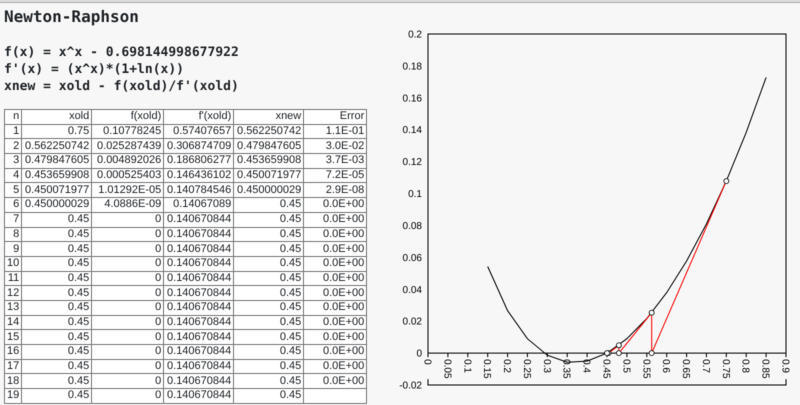  Describe the element at coordinates (13, 190) in the screenshot. I see `table-cell: 5` at that location.